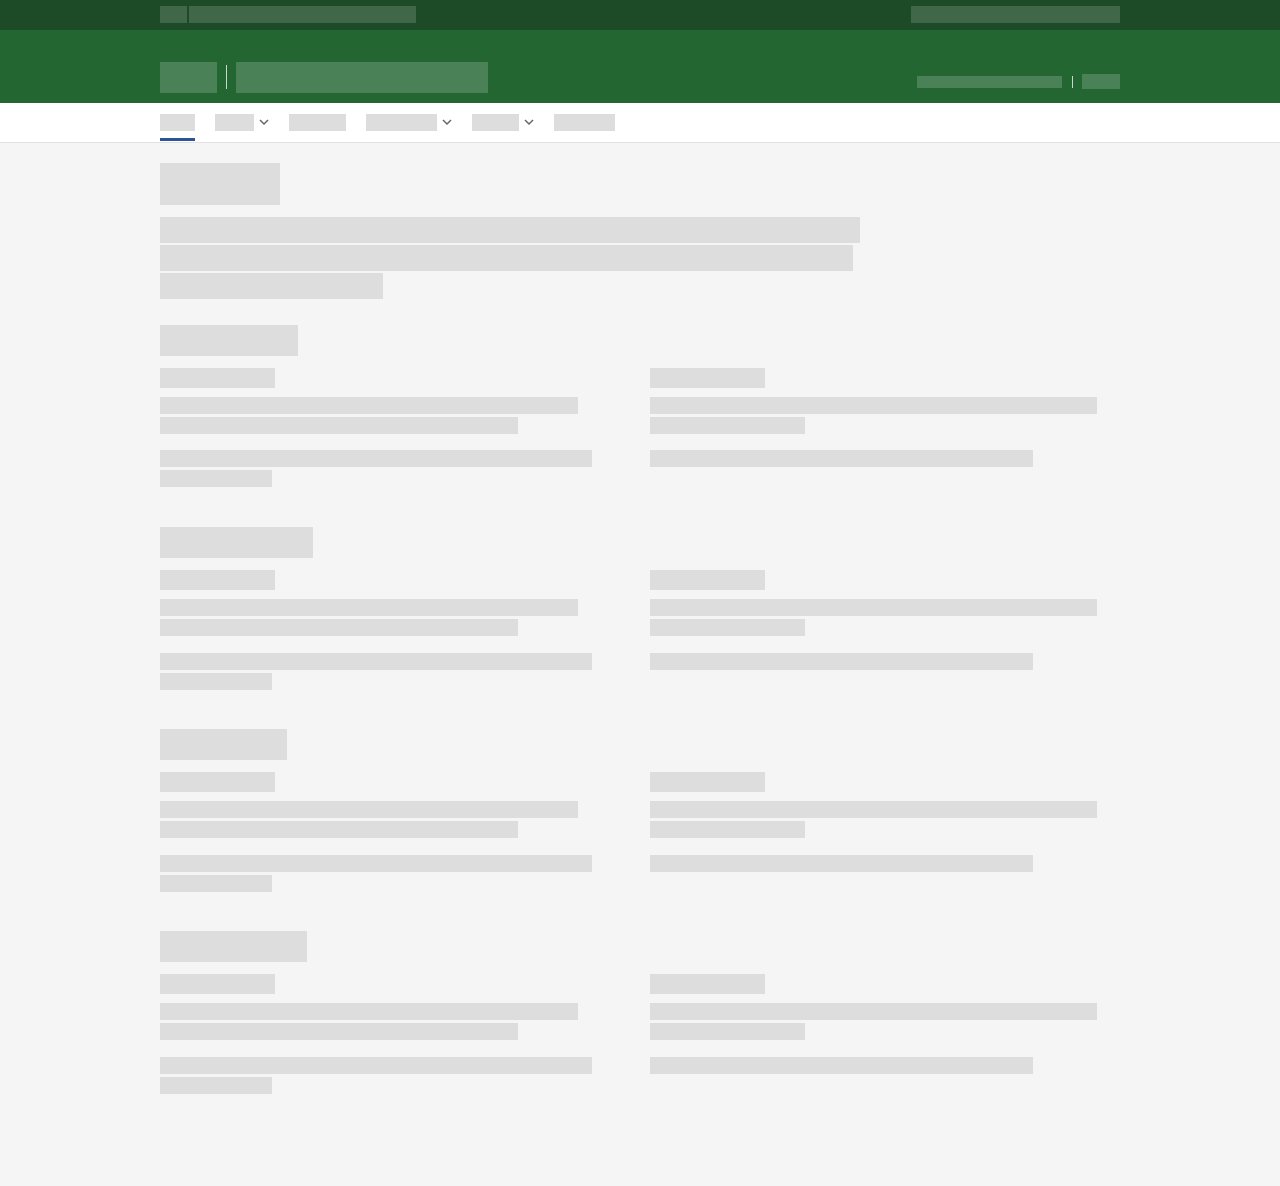 The width and height of the screenshot is (1280, 1186). I want to click on top-bar-links-placeholder, so click(1015, 14).